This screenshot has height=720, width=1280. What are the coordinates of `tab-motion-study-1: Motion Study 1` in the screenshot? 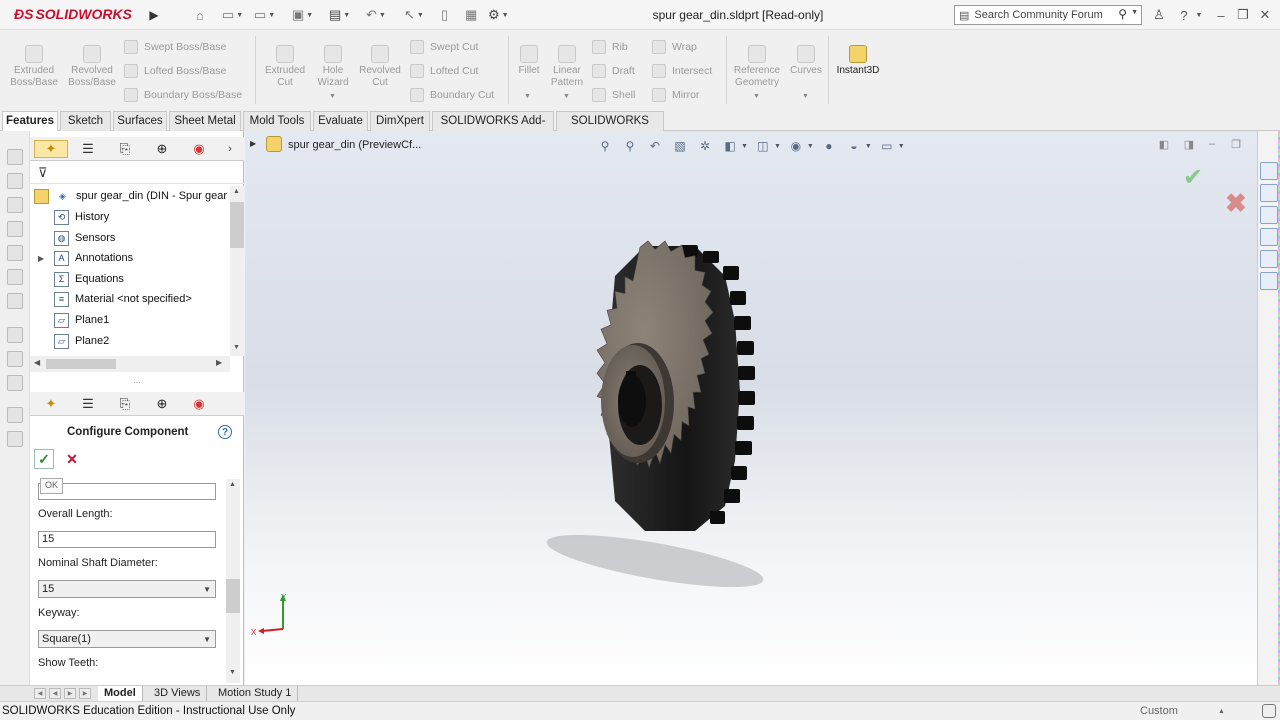 It's located at (255, 693).